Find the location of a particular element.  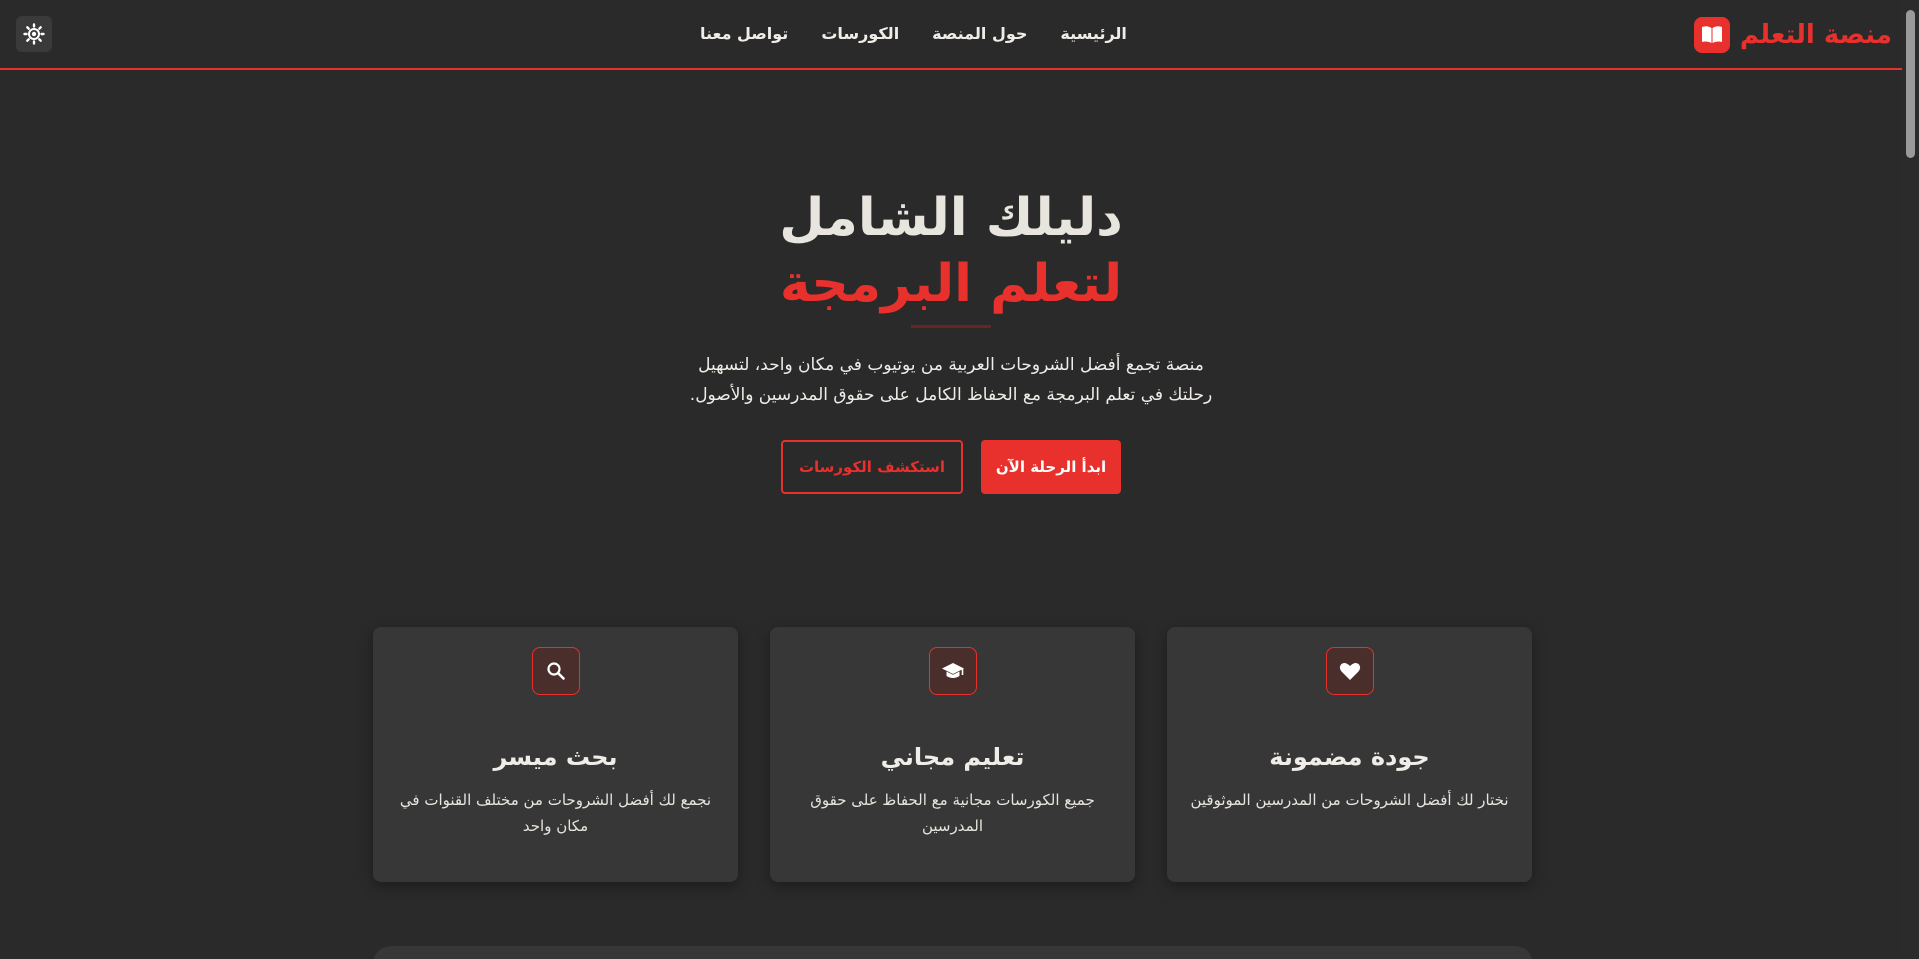

sun-icon is located at coordinates (34, 34).